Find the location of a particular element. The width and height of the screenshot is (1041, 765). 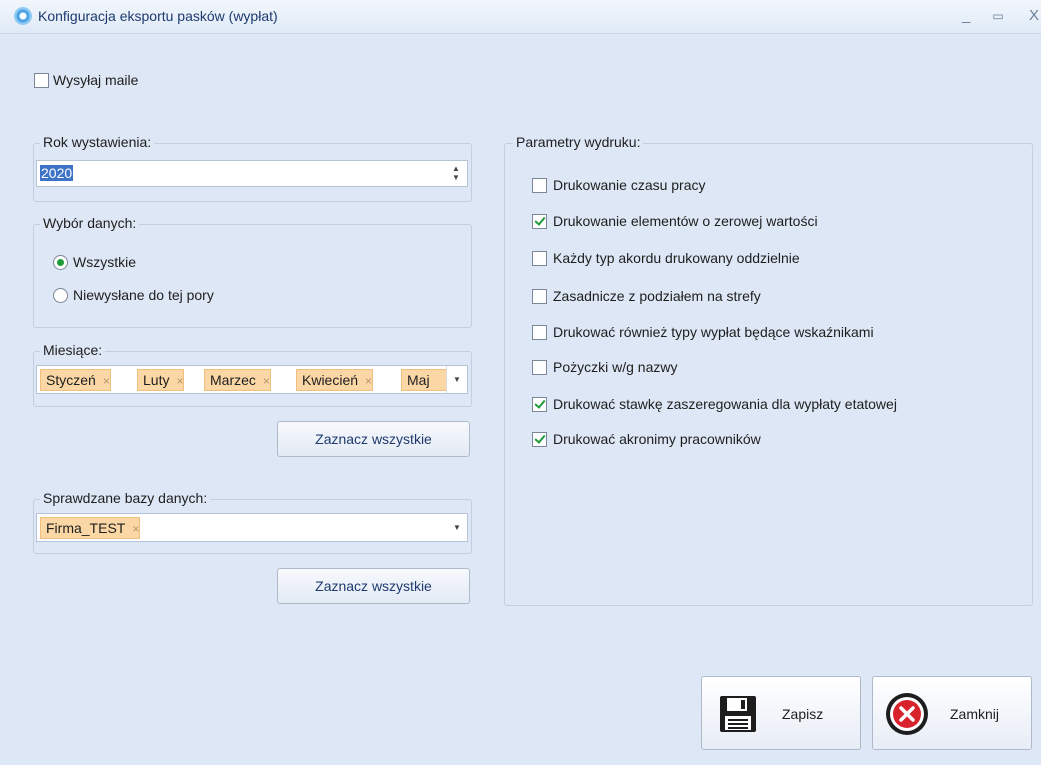

month-tag: Maj is located at coordinates (424, 380).